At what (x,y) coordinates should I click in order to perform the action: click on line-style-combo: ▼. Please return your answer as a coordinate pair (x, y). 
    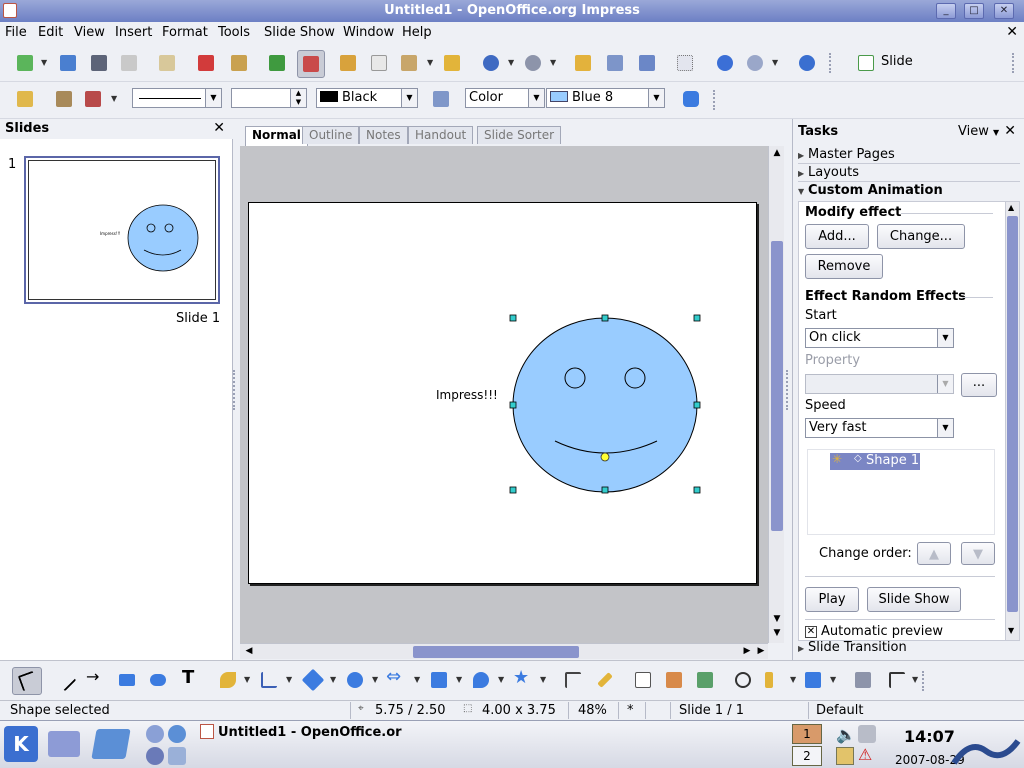
    Looking at the image, I should click on (177, 98).